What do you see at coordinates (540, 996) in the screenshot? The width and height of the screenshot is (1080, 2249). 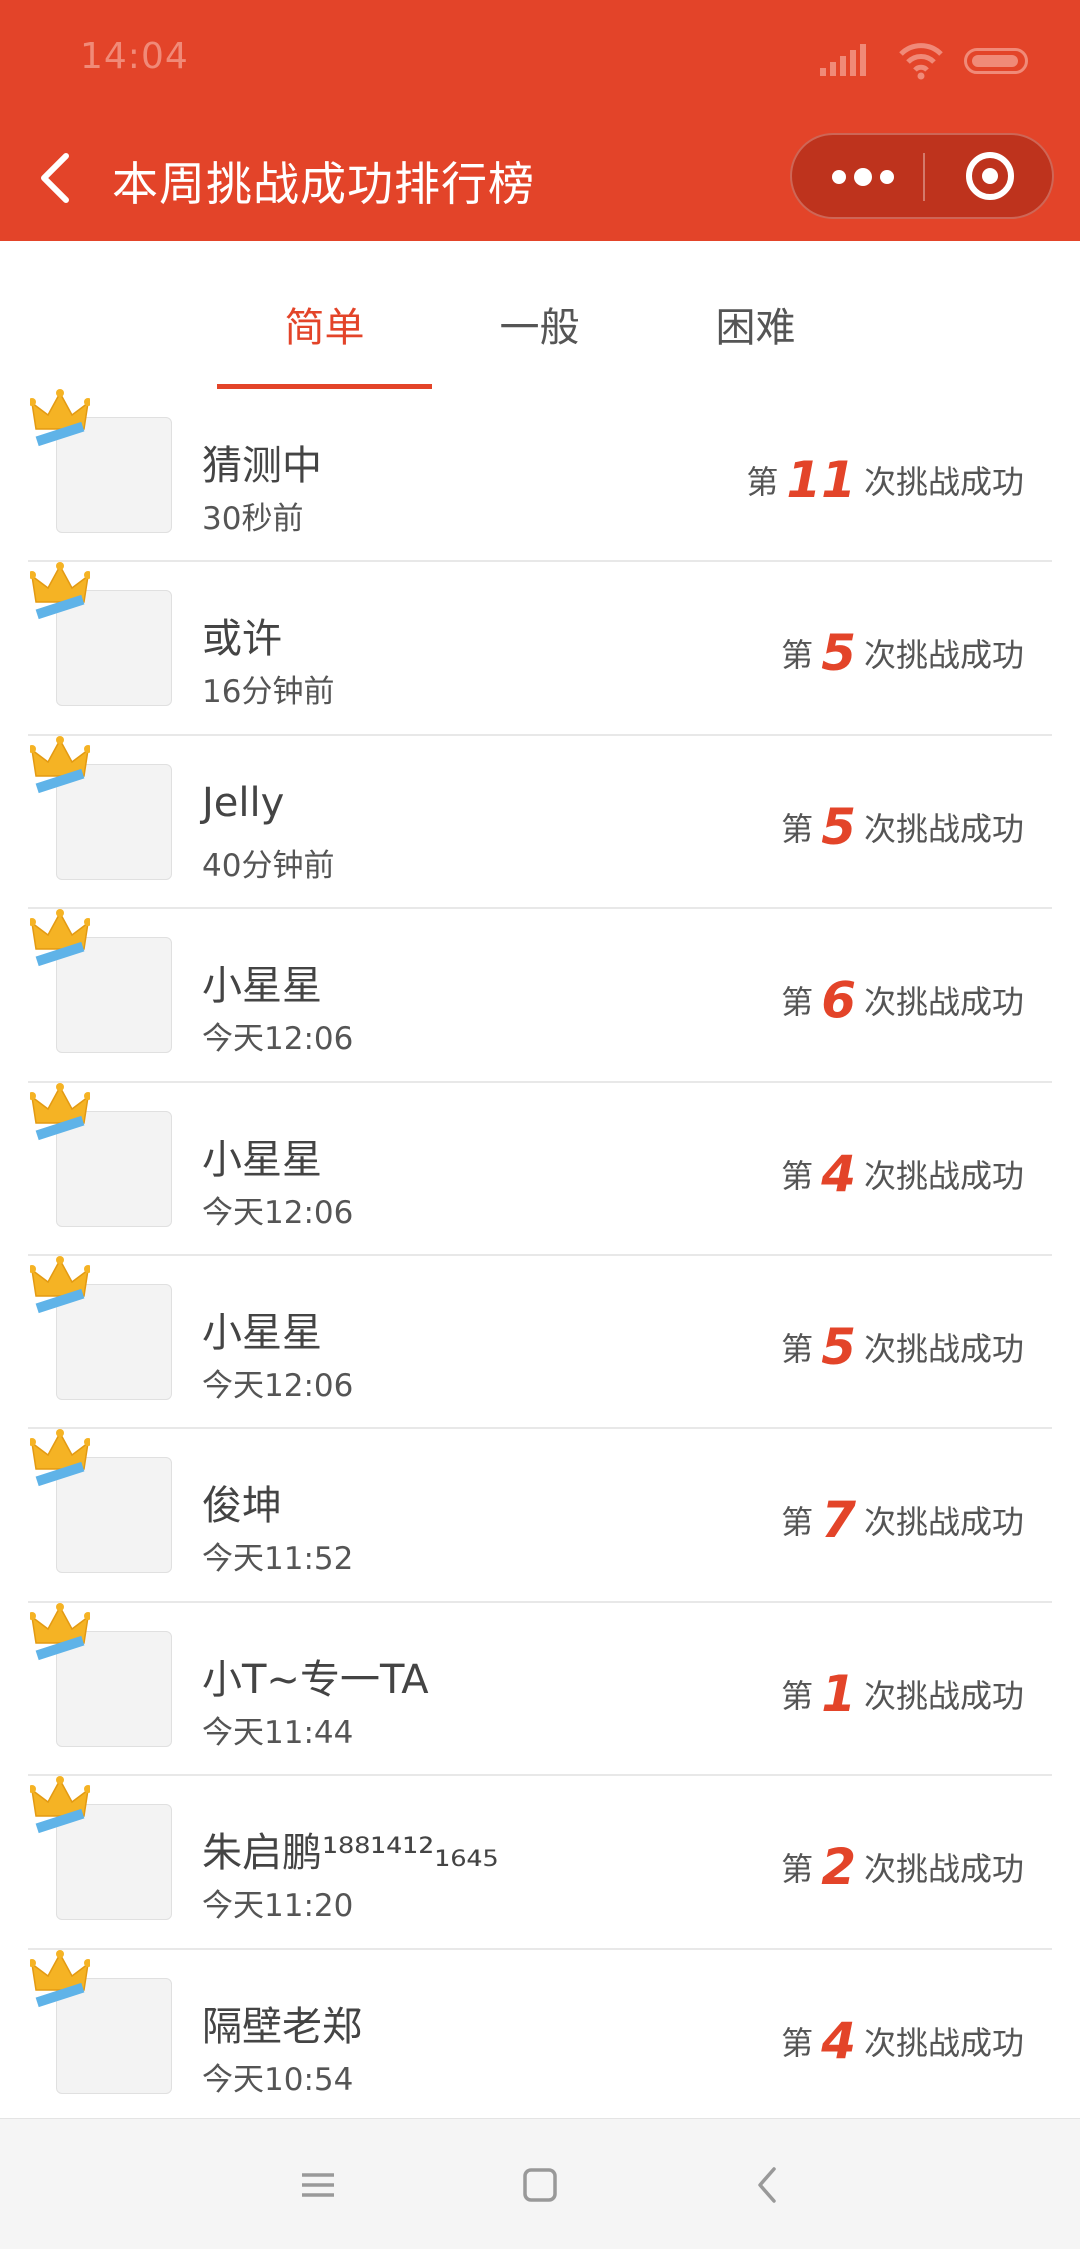 I see `list-item: 小星星今天12:06 第 6 次挑战成功` at bounding box center [540, 996].